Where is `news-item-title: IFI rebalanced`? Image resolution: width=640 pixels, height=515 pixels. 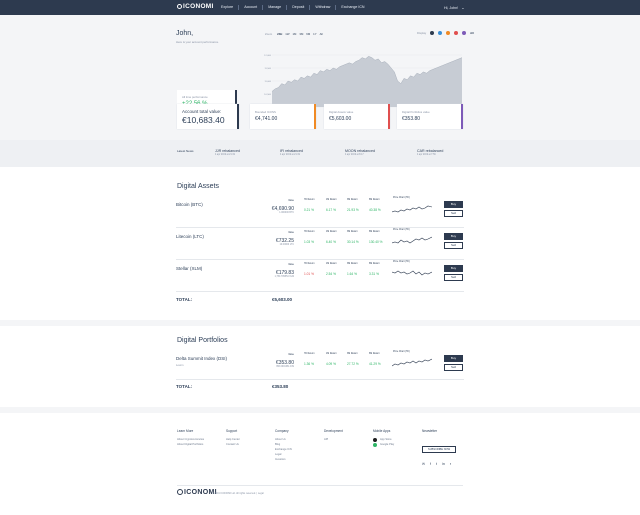
news-item-title: IFI rebalanced is located at coordinates (291, 151).